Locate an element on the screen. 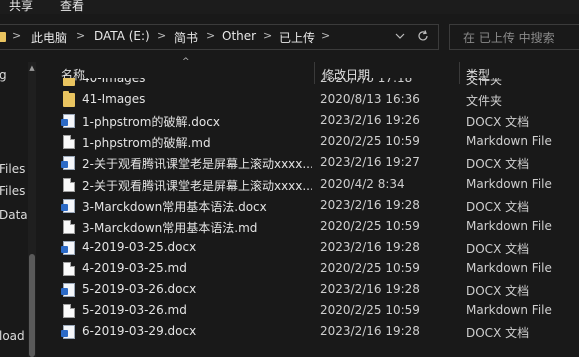 The height and width of the screenshot is (357, 579). file-name: 1-phpstrom的破解.docx is located at coordinates (151, 122).